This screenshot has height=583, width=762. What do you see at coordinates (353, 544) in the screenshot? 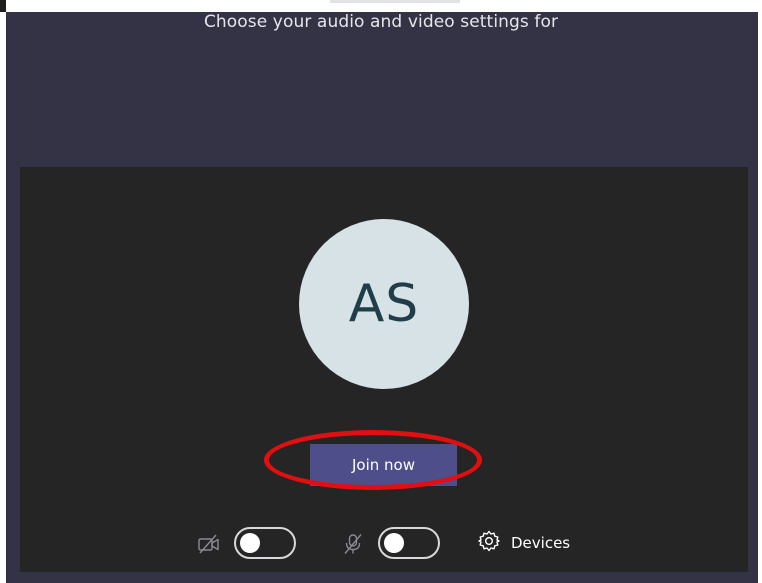
I see `mic-off-icon` at bounding box center [353, 544].